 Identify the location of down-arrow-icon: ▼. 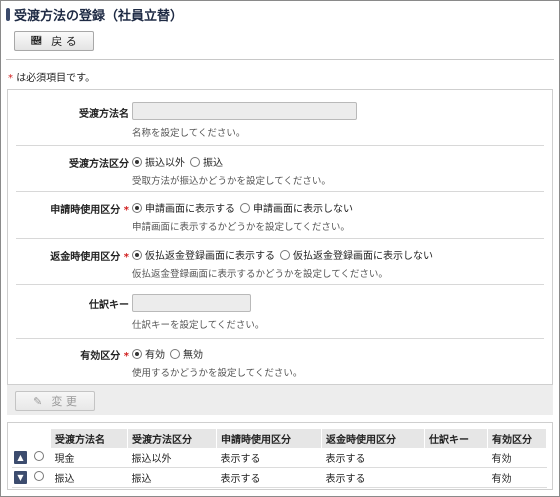
(20, 477).